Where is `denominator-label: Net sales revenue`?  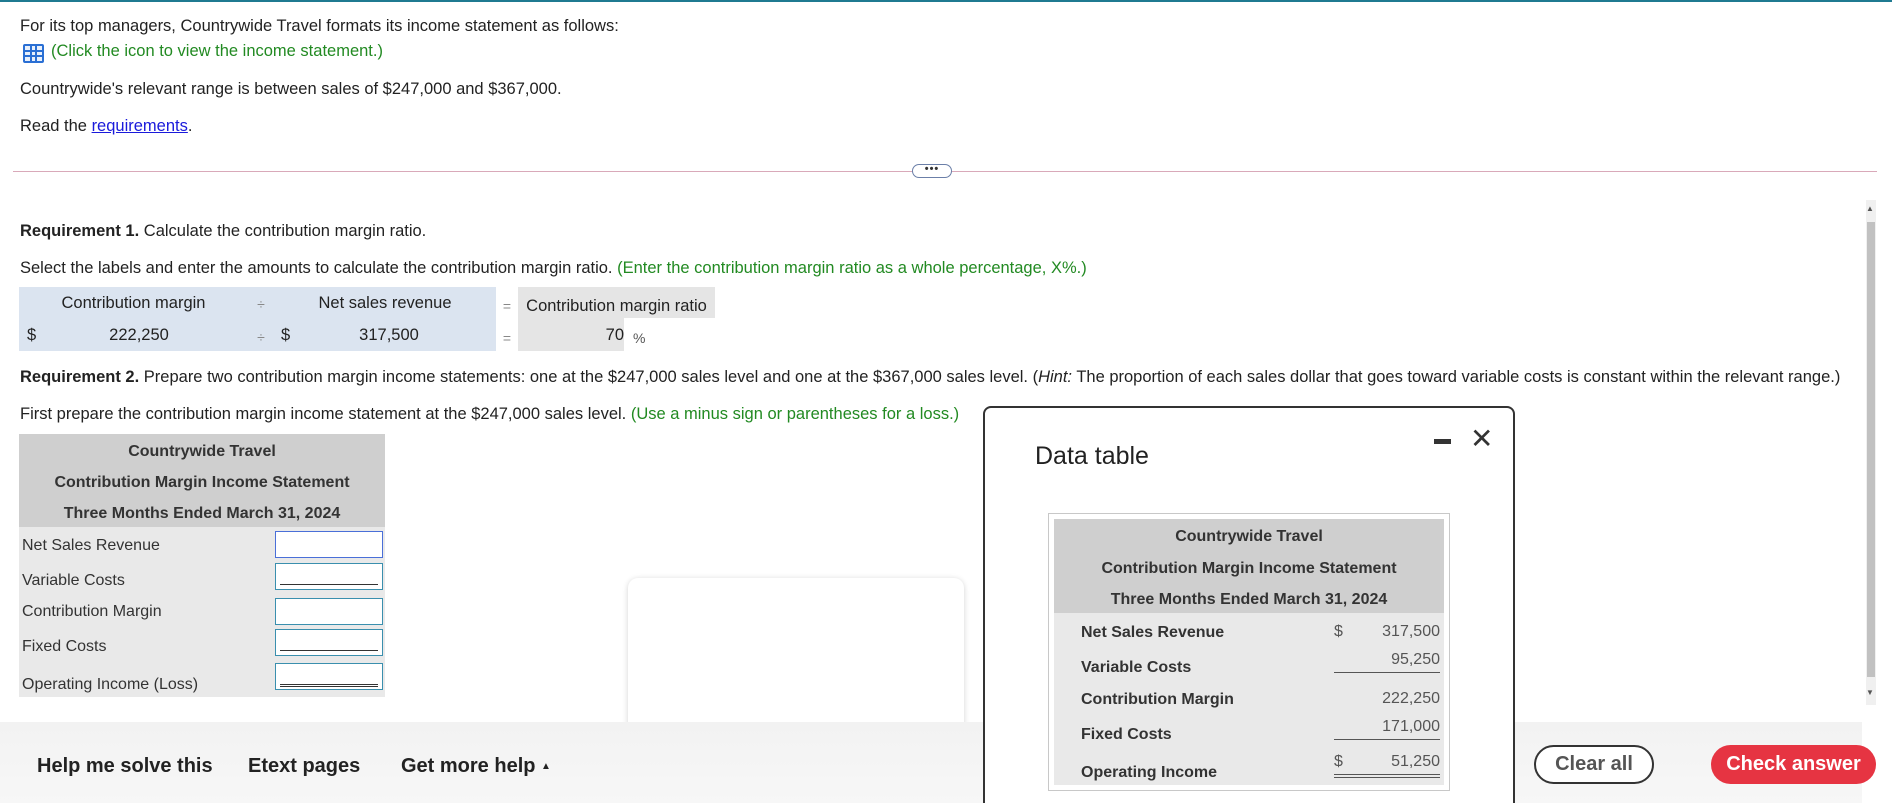
denominator-label: Net sales revenue is located at coordinates (385, 303).